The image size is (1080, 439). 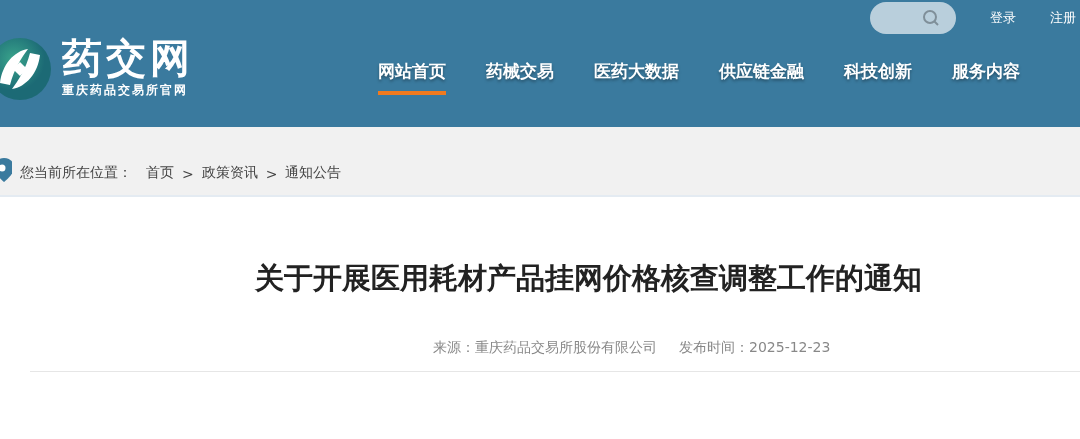 I want to click on breadcrumb-link: 通知公告, so click(x=313, y=173).